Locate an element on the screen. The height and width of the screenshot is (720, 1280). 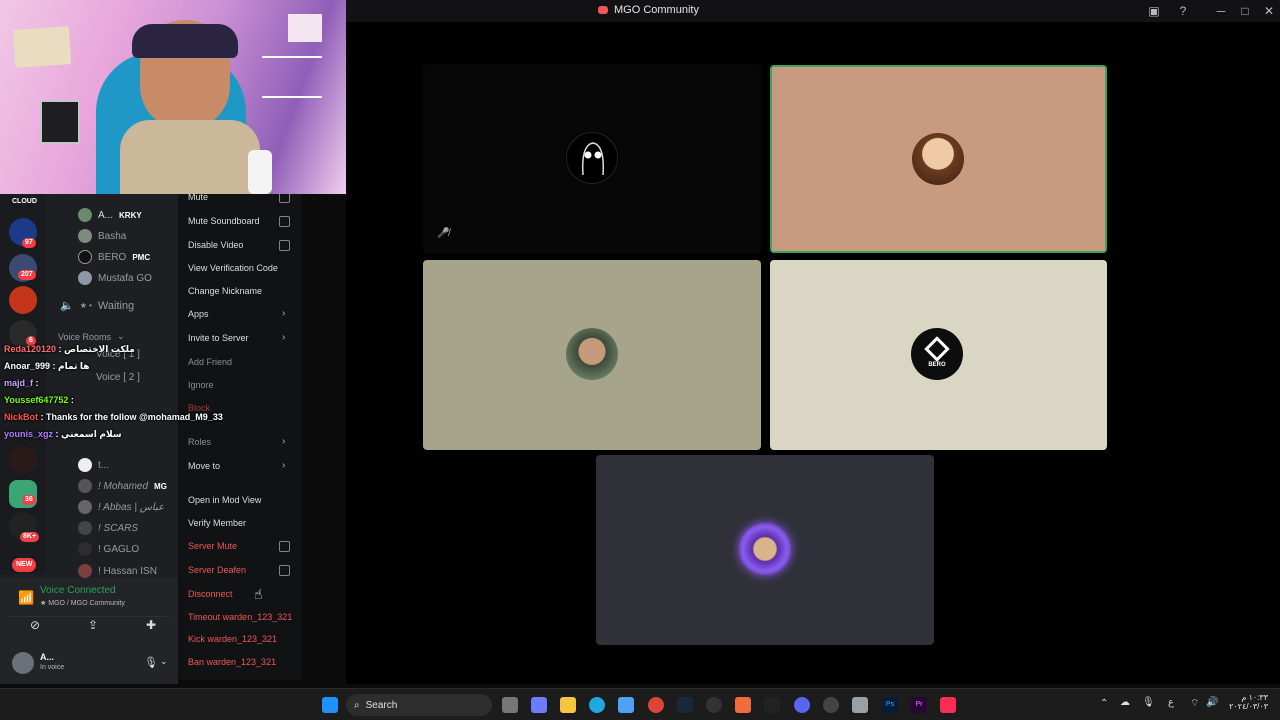
menu-item-disable-video: Disable Video is located at coordinates (215, 245).